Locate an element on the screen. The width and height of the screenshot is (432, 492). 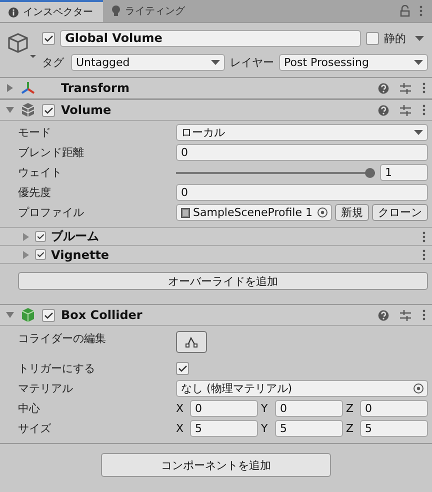
add-component-button: コンポーネントを追加 is located at coordinates (216, 465).